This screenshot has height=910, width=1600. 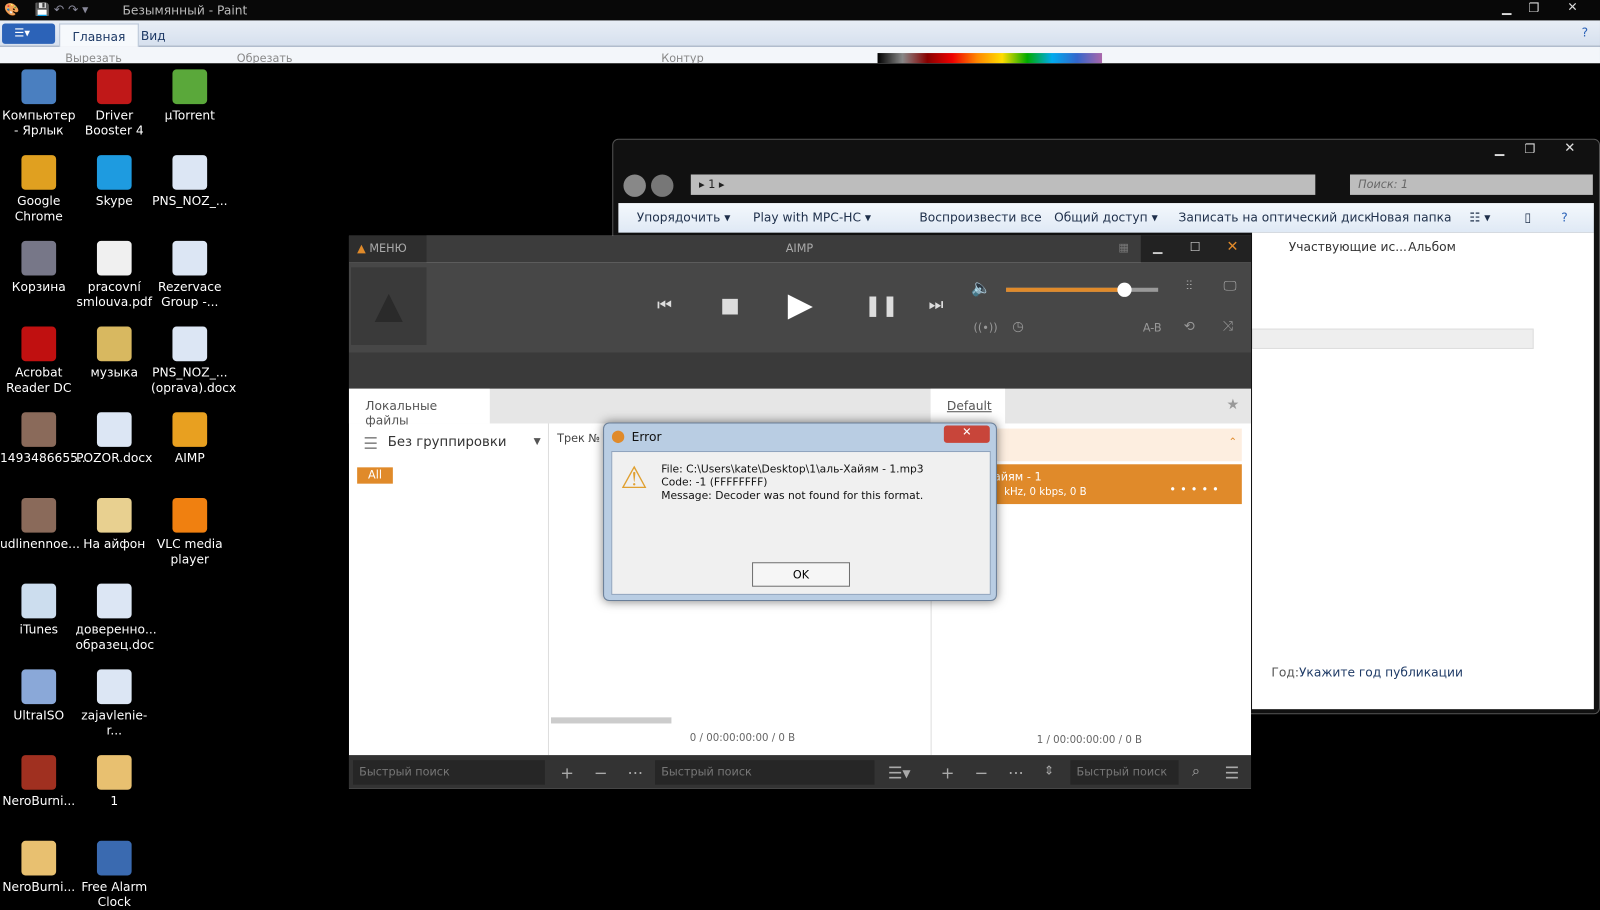 I want to click on desktop-icon: POZOR.docx, so click(x=115, y=439).